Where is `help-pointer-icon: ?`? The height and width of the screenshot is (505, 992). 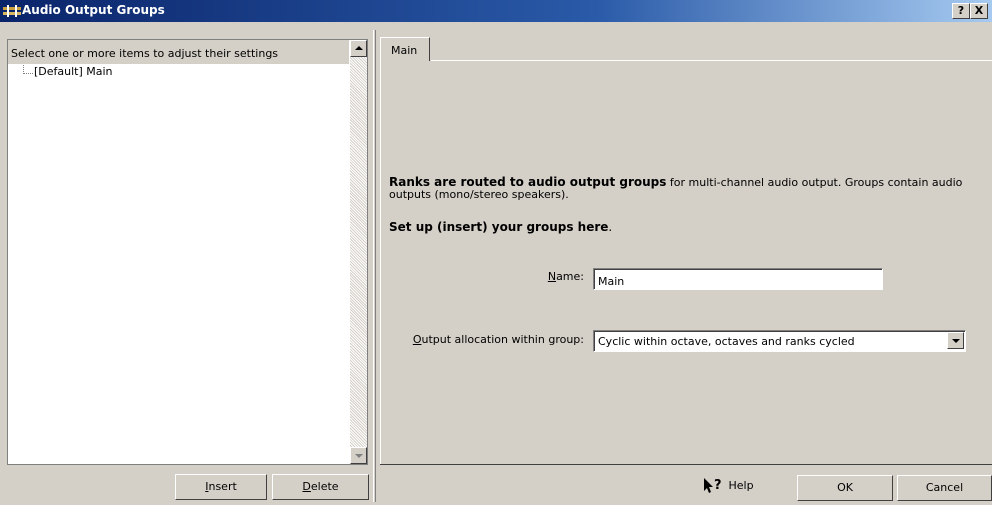 help-pointer-icon: ? is located at coordinates (713, 485).